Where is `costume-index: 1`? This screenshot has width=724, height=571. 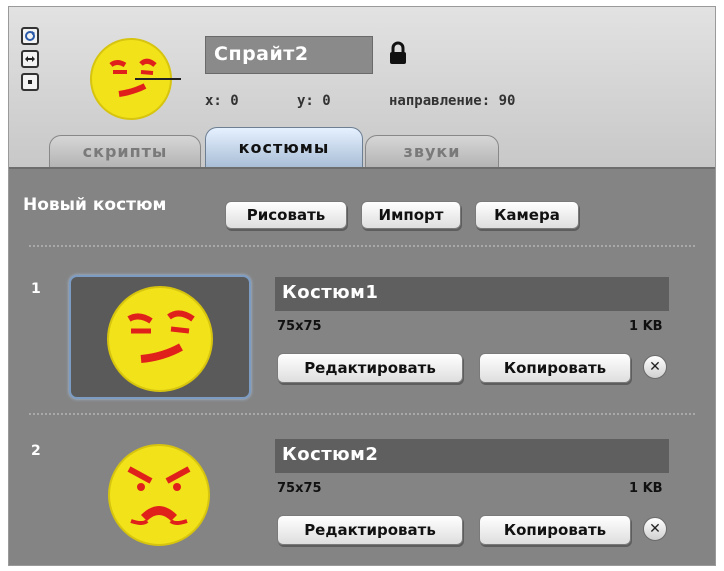 costume-index: 1 is located at coordinates (36, 289).